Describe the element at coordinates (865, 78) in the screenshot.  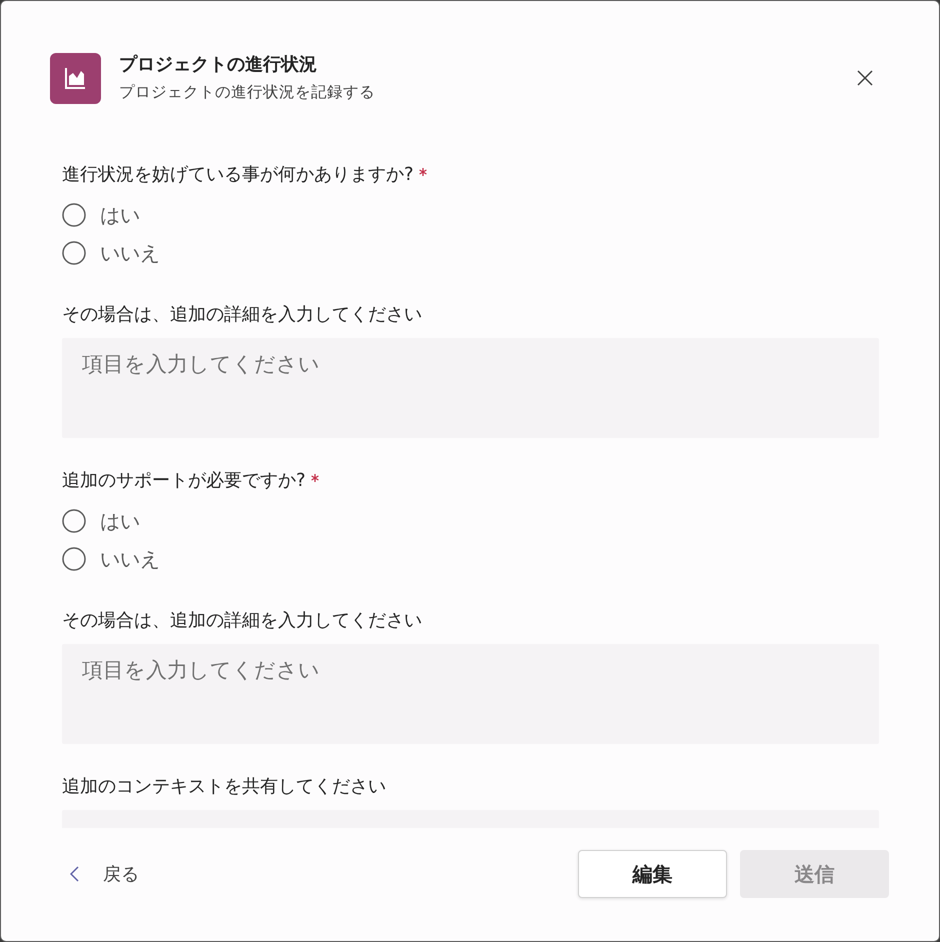
I see `close-icon` at that location.